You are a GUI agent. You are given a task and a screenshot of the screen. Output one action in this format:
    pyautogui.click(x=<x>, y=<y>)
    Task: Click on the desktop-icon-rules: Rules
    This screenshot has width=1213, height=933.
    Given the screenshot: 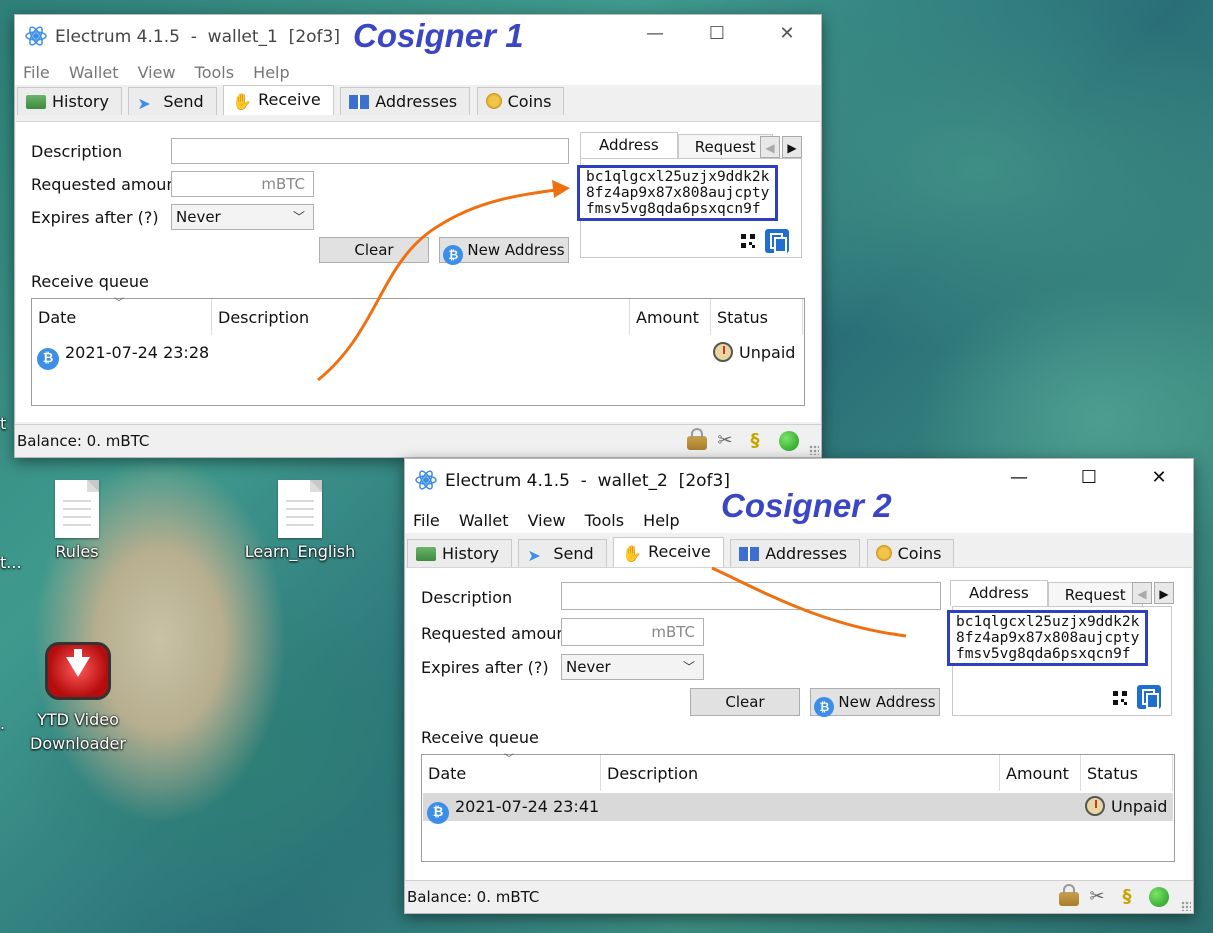 What is the action you would take?
    pyautogui.click(x=77, y=520)
    